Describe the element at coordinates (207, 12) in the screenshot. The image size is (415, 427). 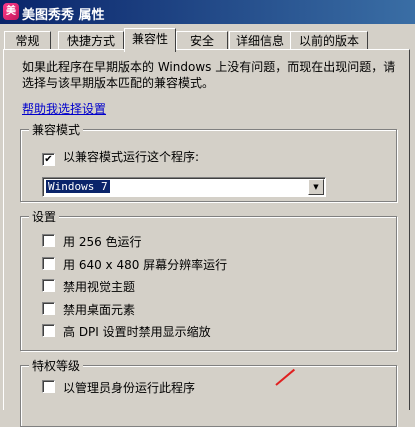
I see `title-bar: 美 美图秀秀 属性` at that location.